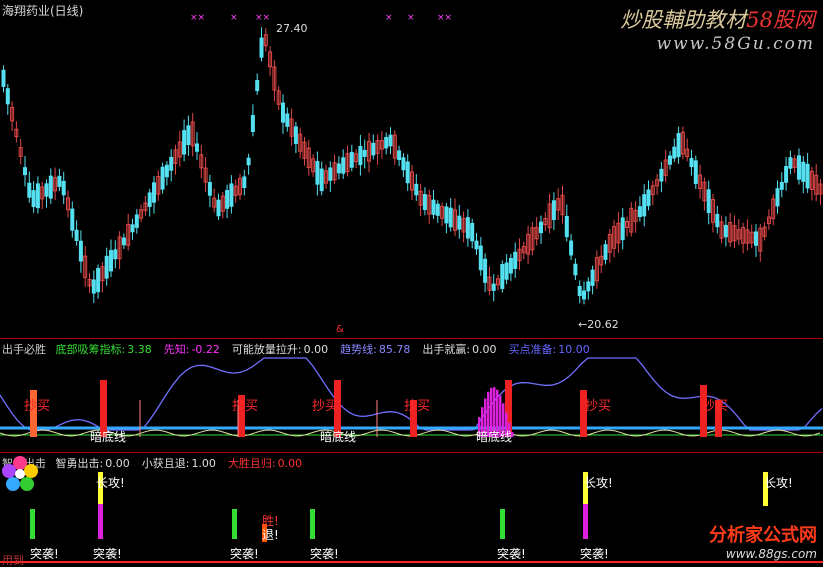 This screenshot has height=567, width=823. What do you see at coordinates (316, 349) in the screenshot?
I see `indicator-field-value: 0.00` at bounding box center [316, 349].